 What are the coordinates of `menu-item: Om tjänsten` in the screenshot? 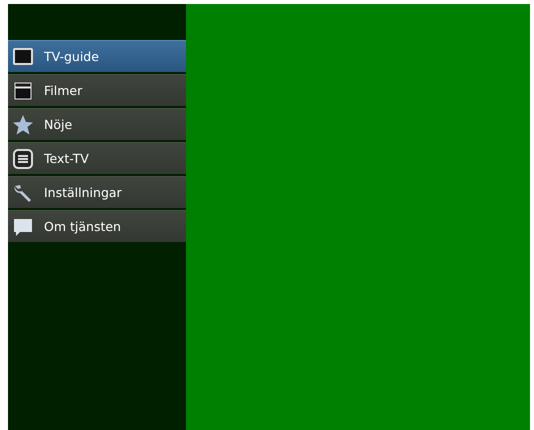 It's located at (97, 226).